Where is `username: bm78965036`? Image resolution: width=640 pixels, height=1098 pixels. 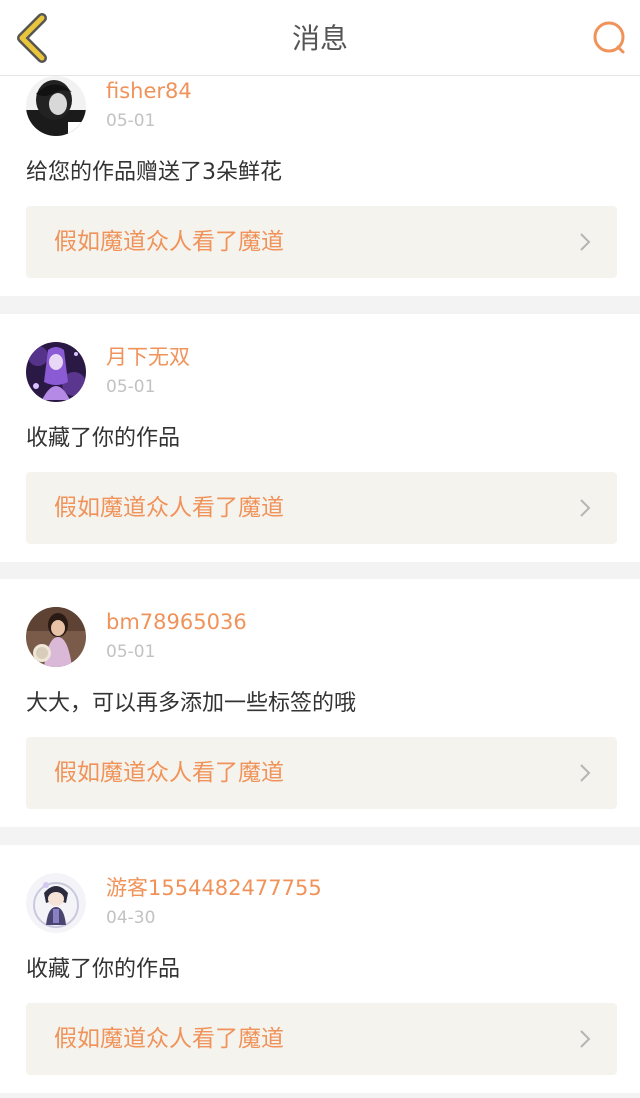
username: bm78965036 is located at coordinates (176, 622).